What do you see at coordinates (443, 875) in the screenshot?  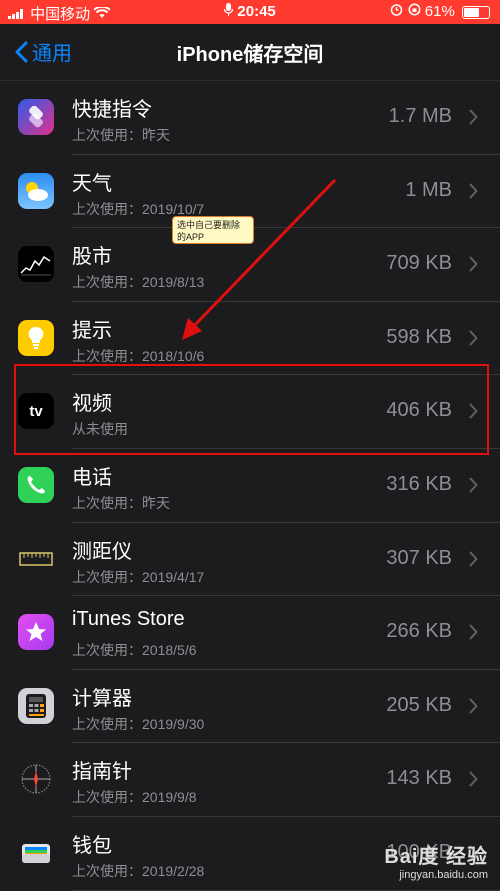 I see `watermark-url: jingyan.baidu.com` at bounding box center [443, 875].